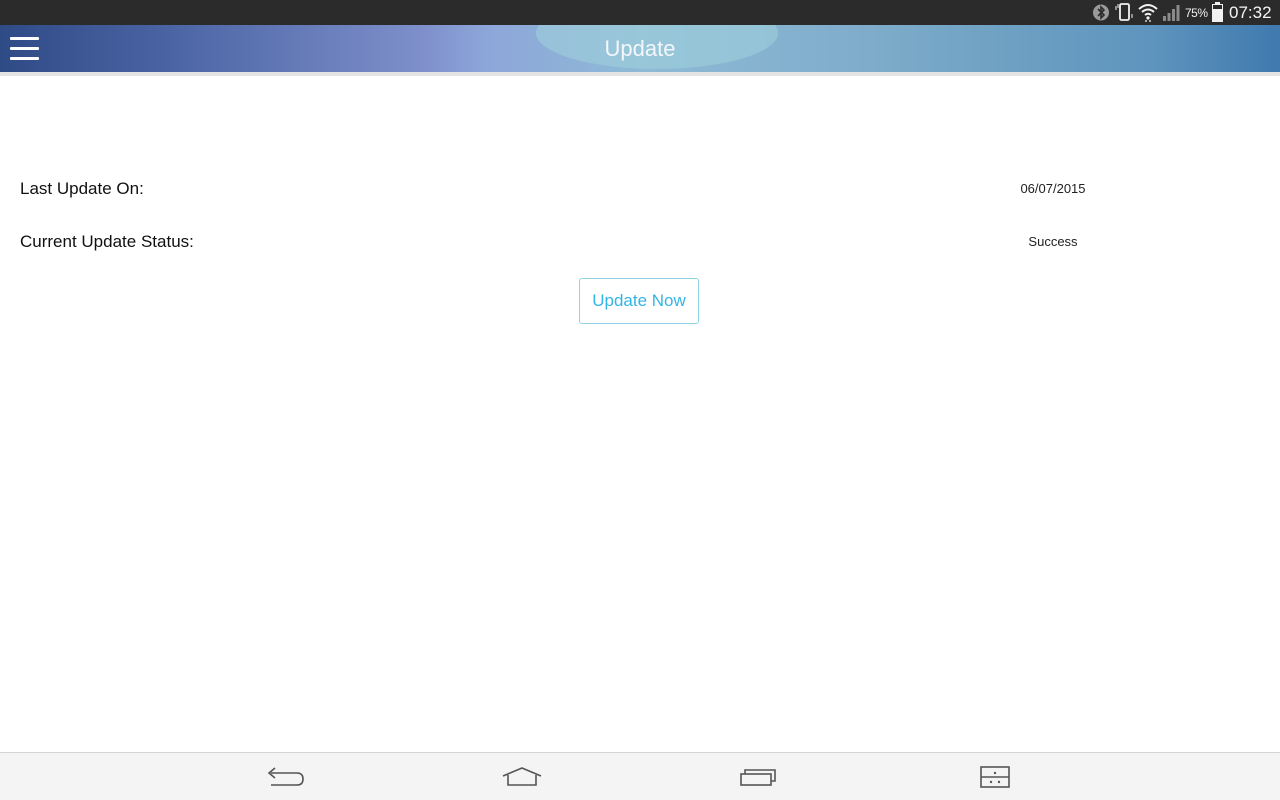 The height and width of the screenshot is (800, 1280). I want to click on status-clock: 07:32, so click(1250, 12).